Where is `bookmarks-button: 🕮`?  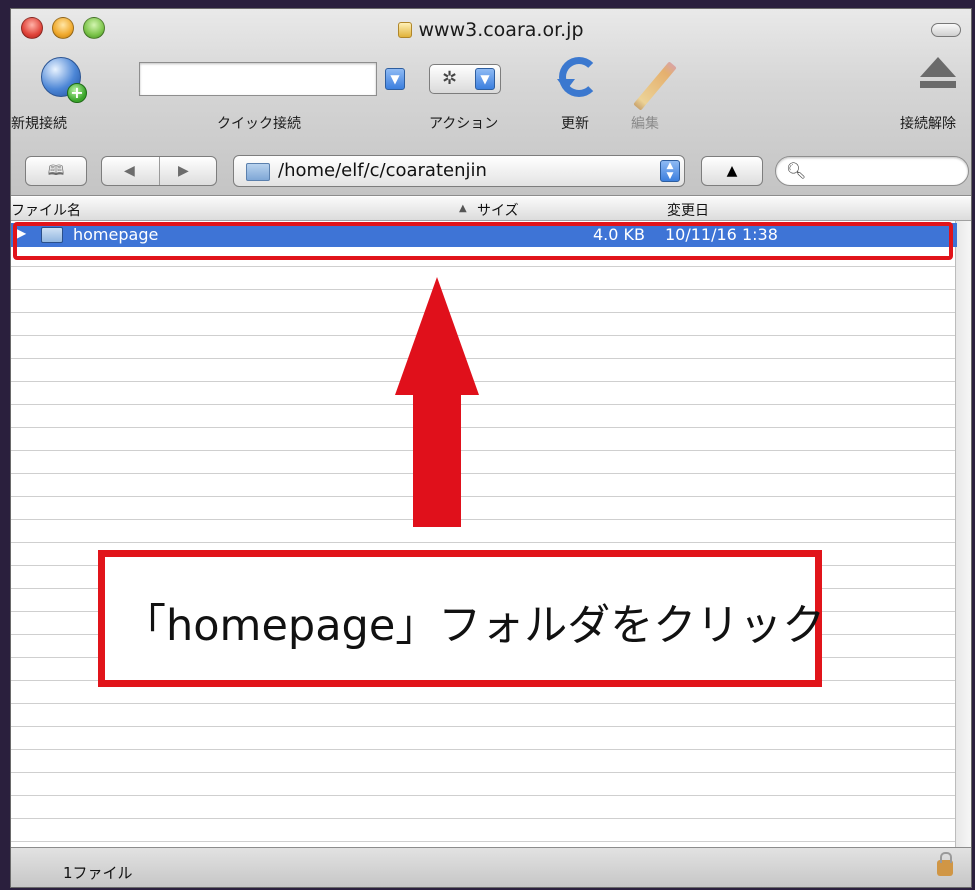 bookmarks-button: 🕮 is located at coordinates (56, 171).